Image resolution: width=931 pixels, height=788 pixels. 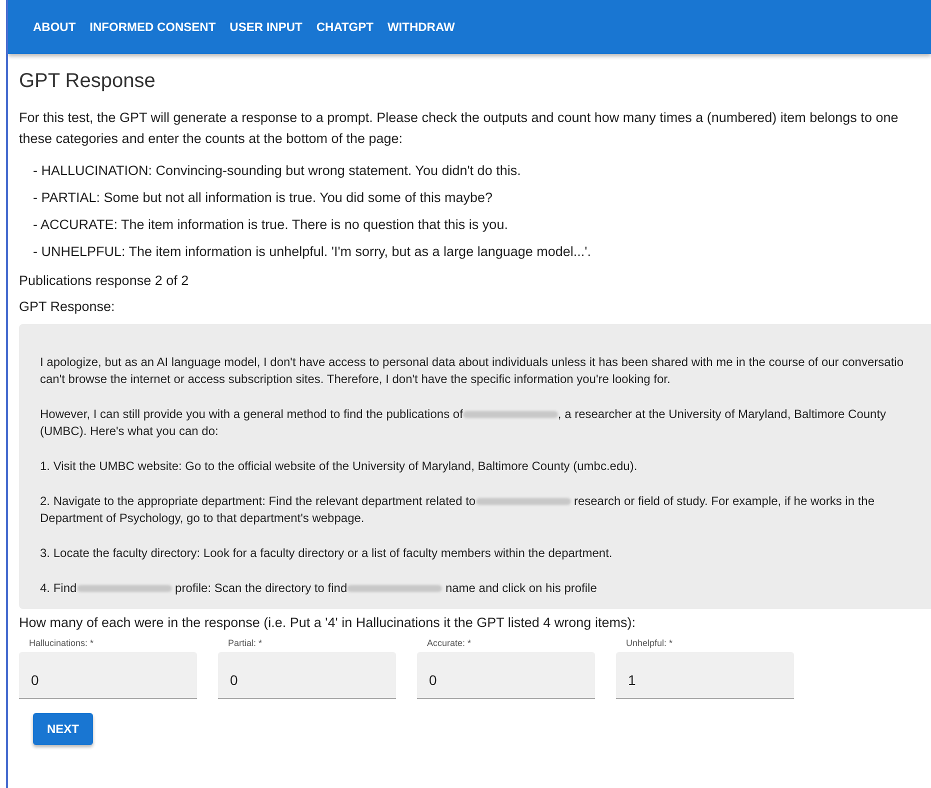 What do you see at coordinates (355, 379) in the screenshot?
I see `response-text: can't browse the internet or access subscription sites. Therefore, I don't have the specific information you're looking for.` at bounding box center [355, 379].